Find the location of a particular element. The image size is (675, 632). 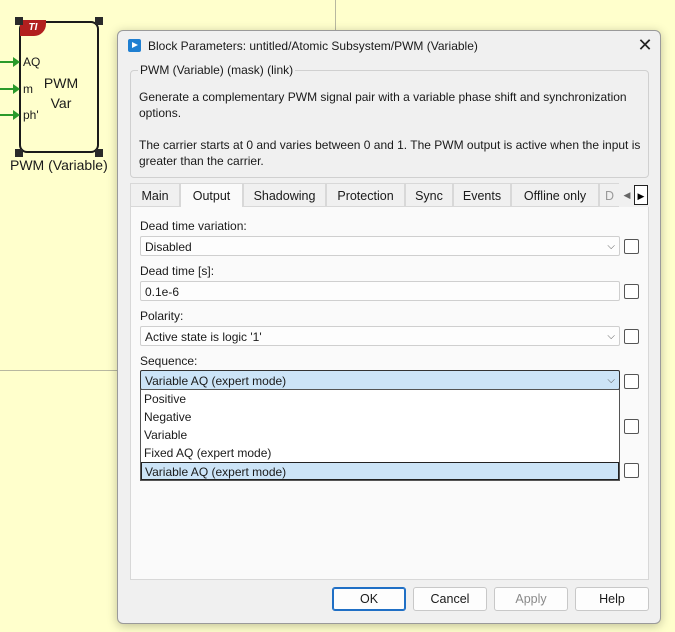

dead-time-variation-label: Dead time variation: is located at coordinates (193, 226).